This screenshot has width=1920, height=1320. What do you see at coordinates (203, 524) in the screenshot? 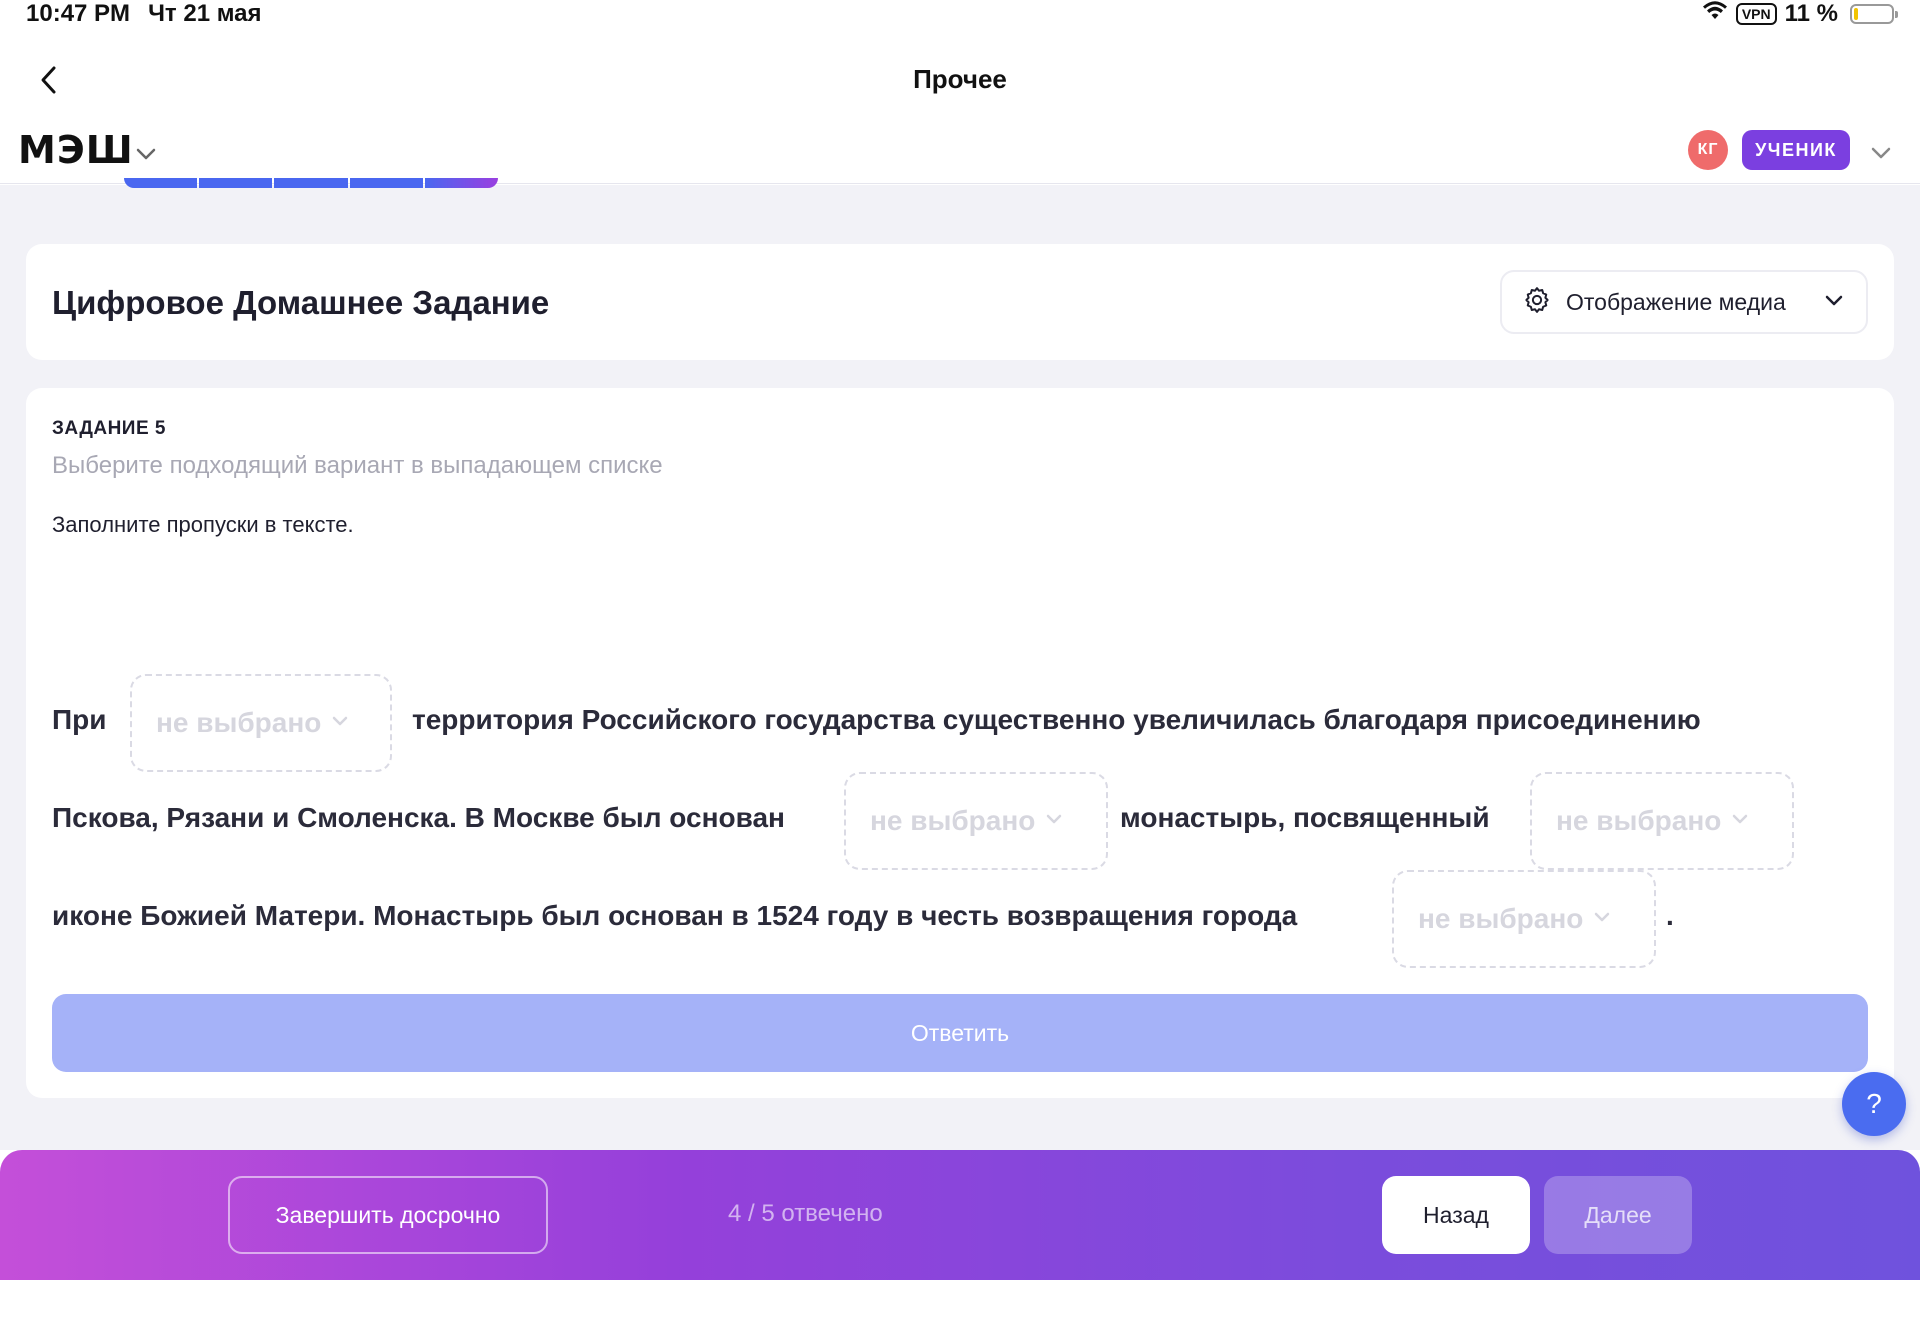
I see `task-instruction: Заполните пропуски в тексте.` at bounding box center [203, 524].